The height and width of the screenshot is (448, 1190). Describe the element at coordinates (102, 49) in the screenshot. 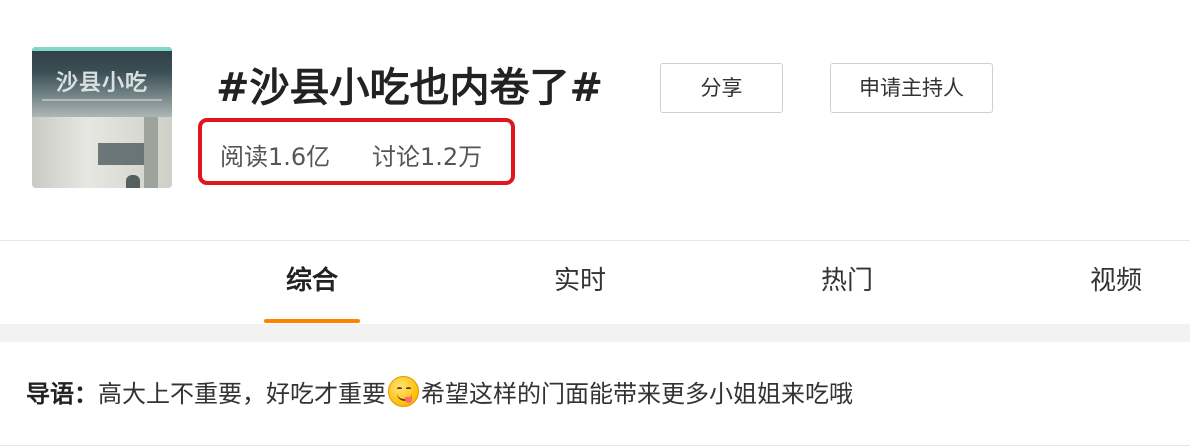

I see `thumbnail-top-strip` at that location.